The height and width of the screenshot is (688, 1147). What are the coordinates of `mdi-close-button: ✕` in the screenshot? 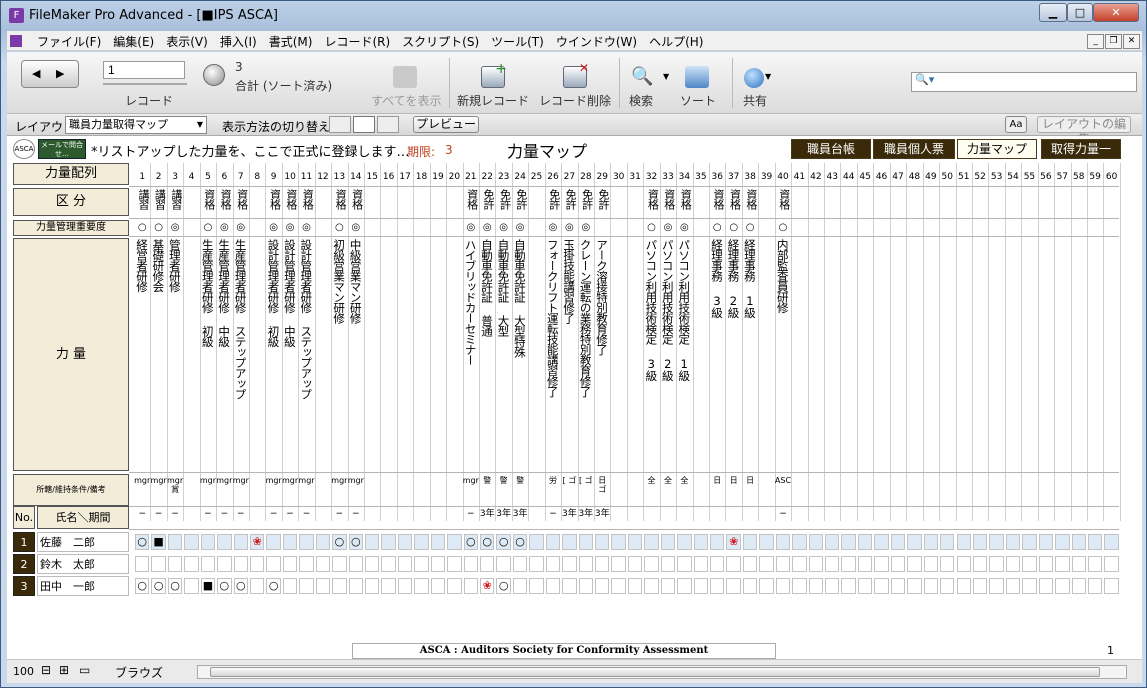 It's located at (1131, 41).